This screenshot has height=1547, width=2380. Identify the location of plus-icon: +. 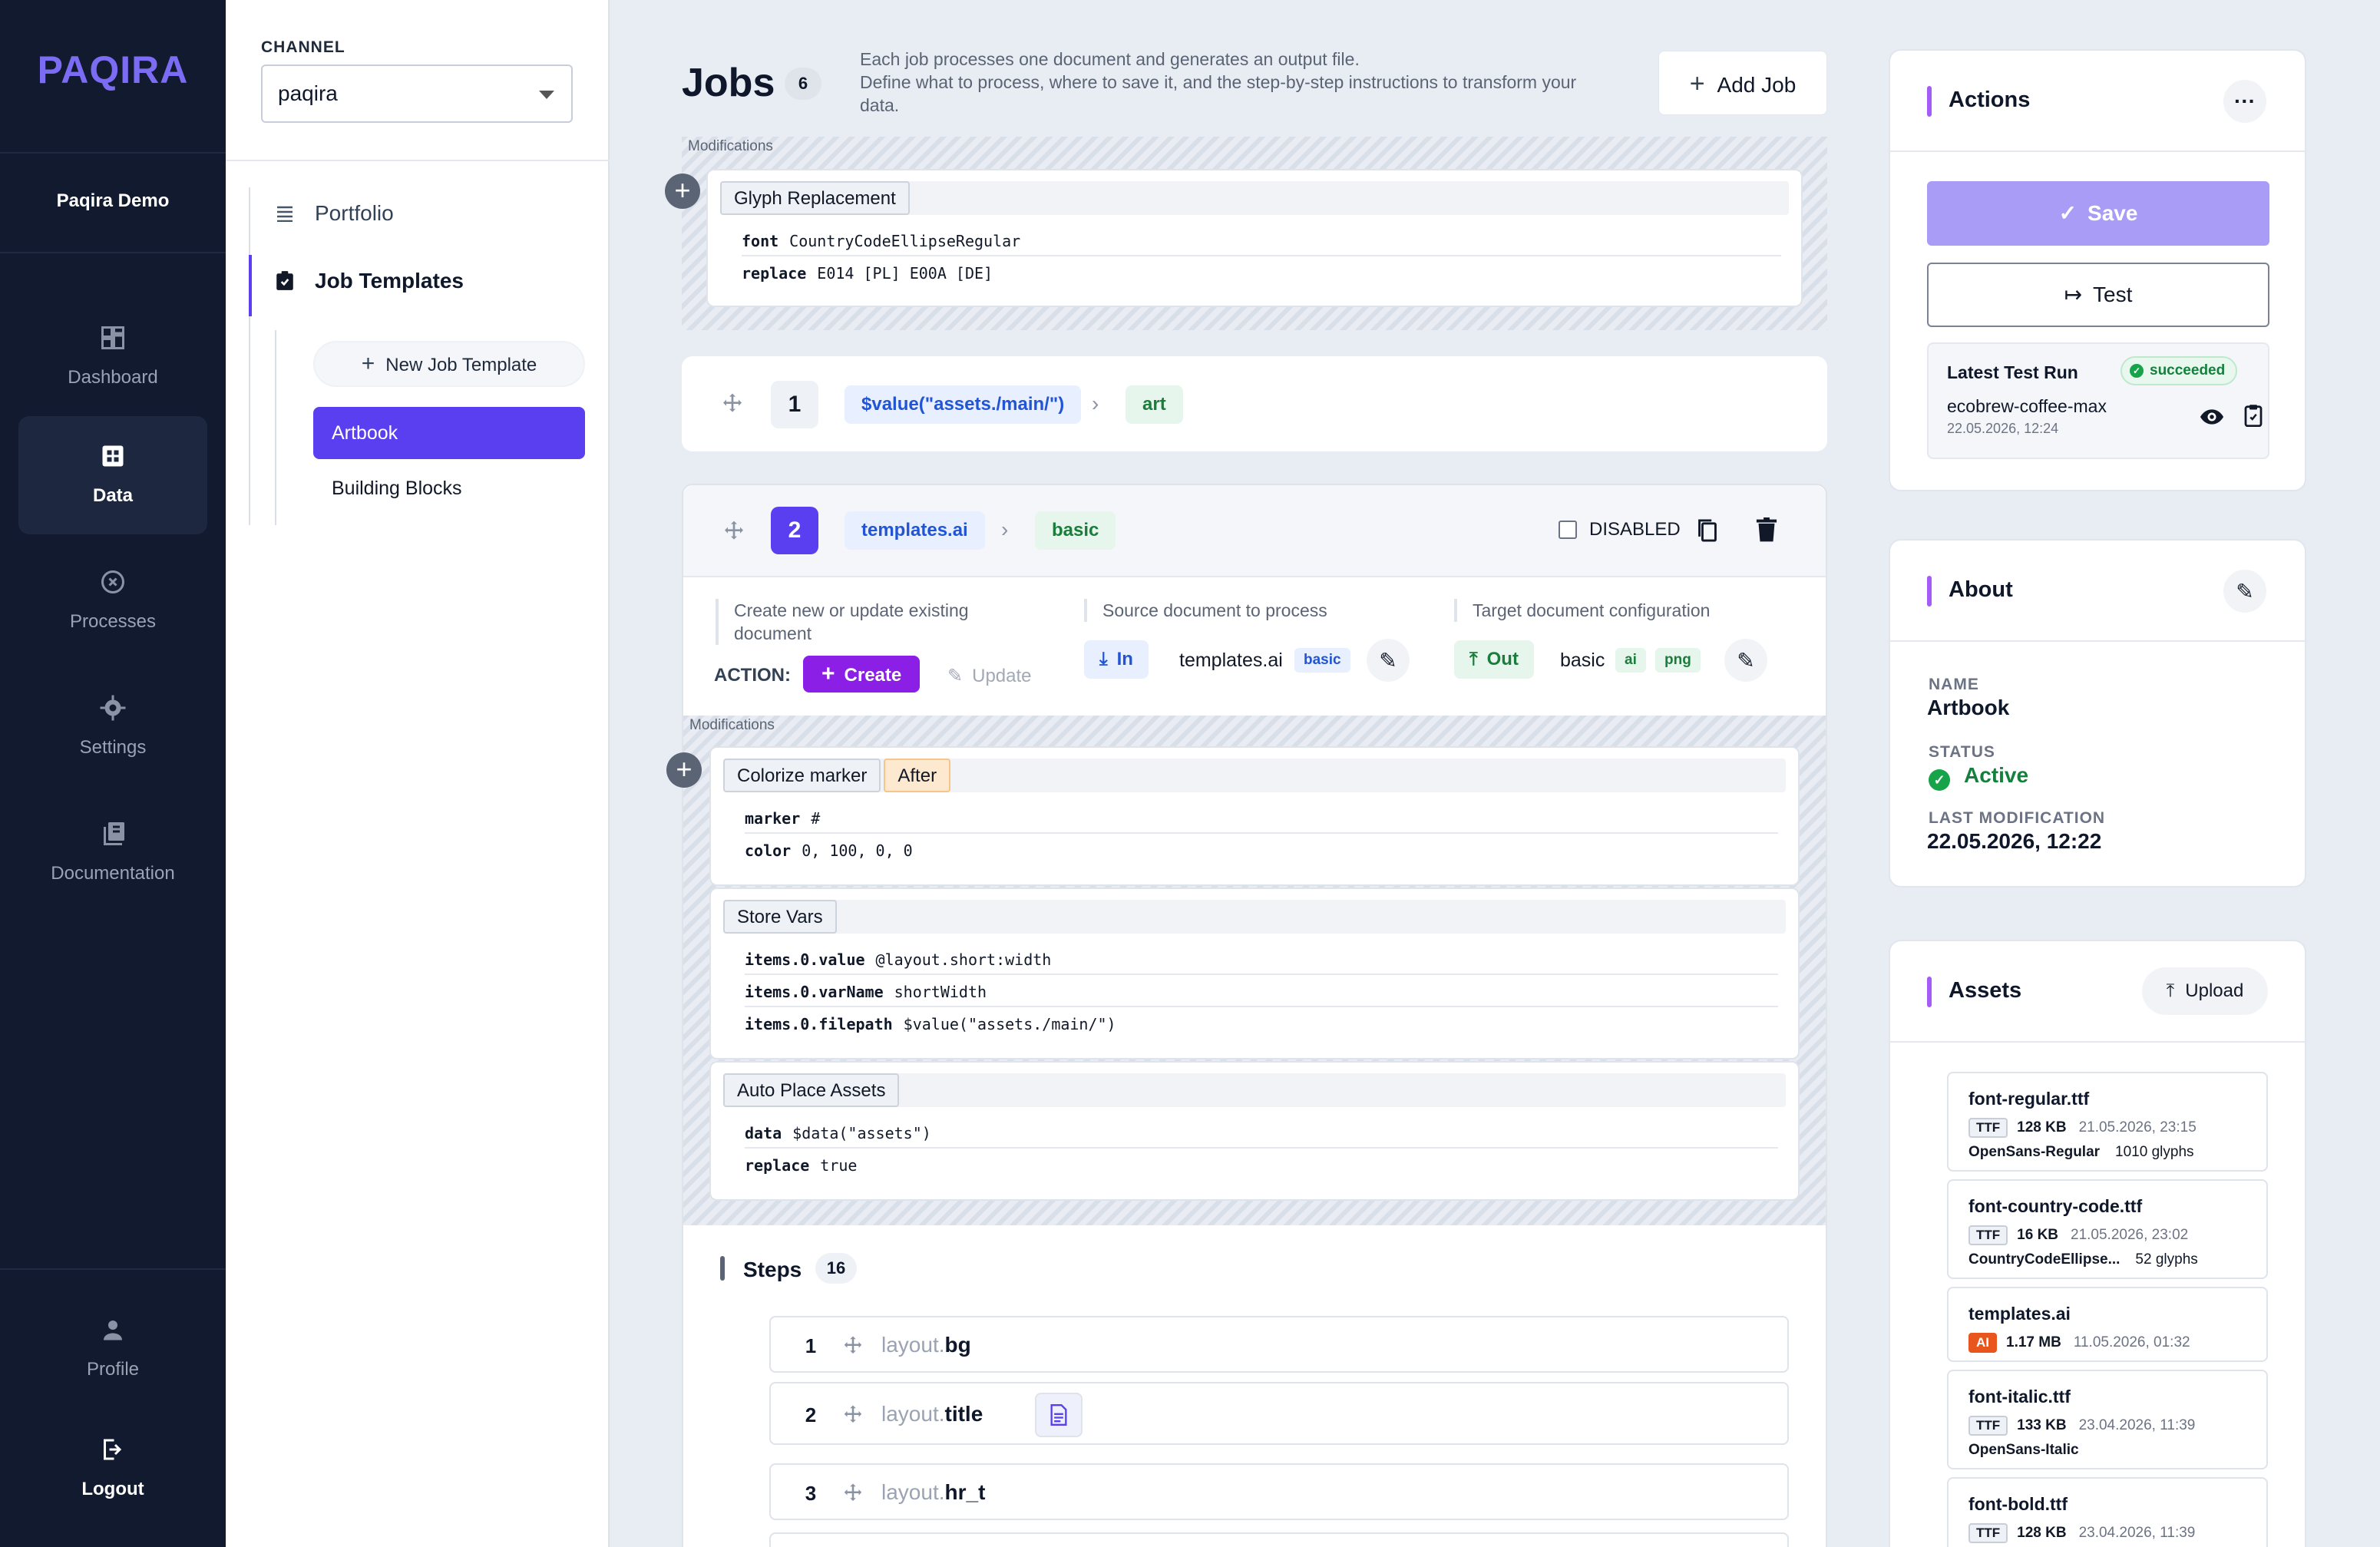
(828, 673).